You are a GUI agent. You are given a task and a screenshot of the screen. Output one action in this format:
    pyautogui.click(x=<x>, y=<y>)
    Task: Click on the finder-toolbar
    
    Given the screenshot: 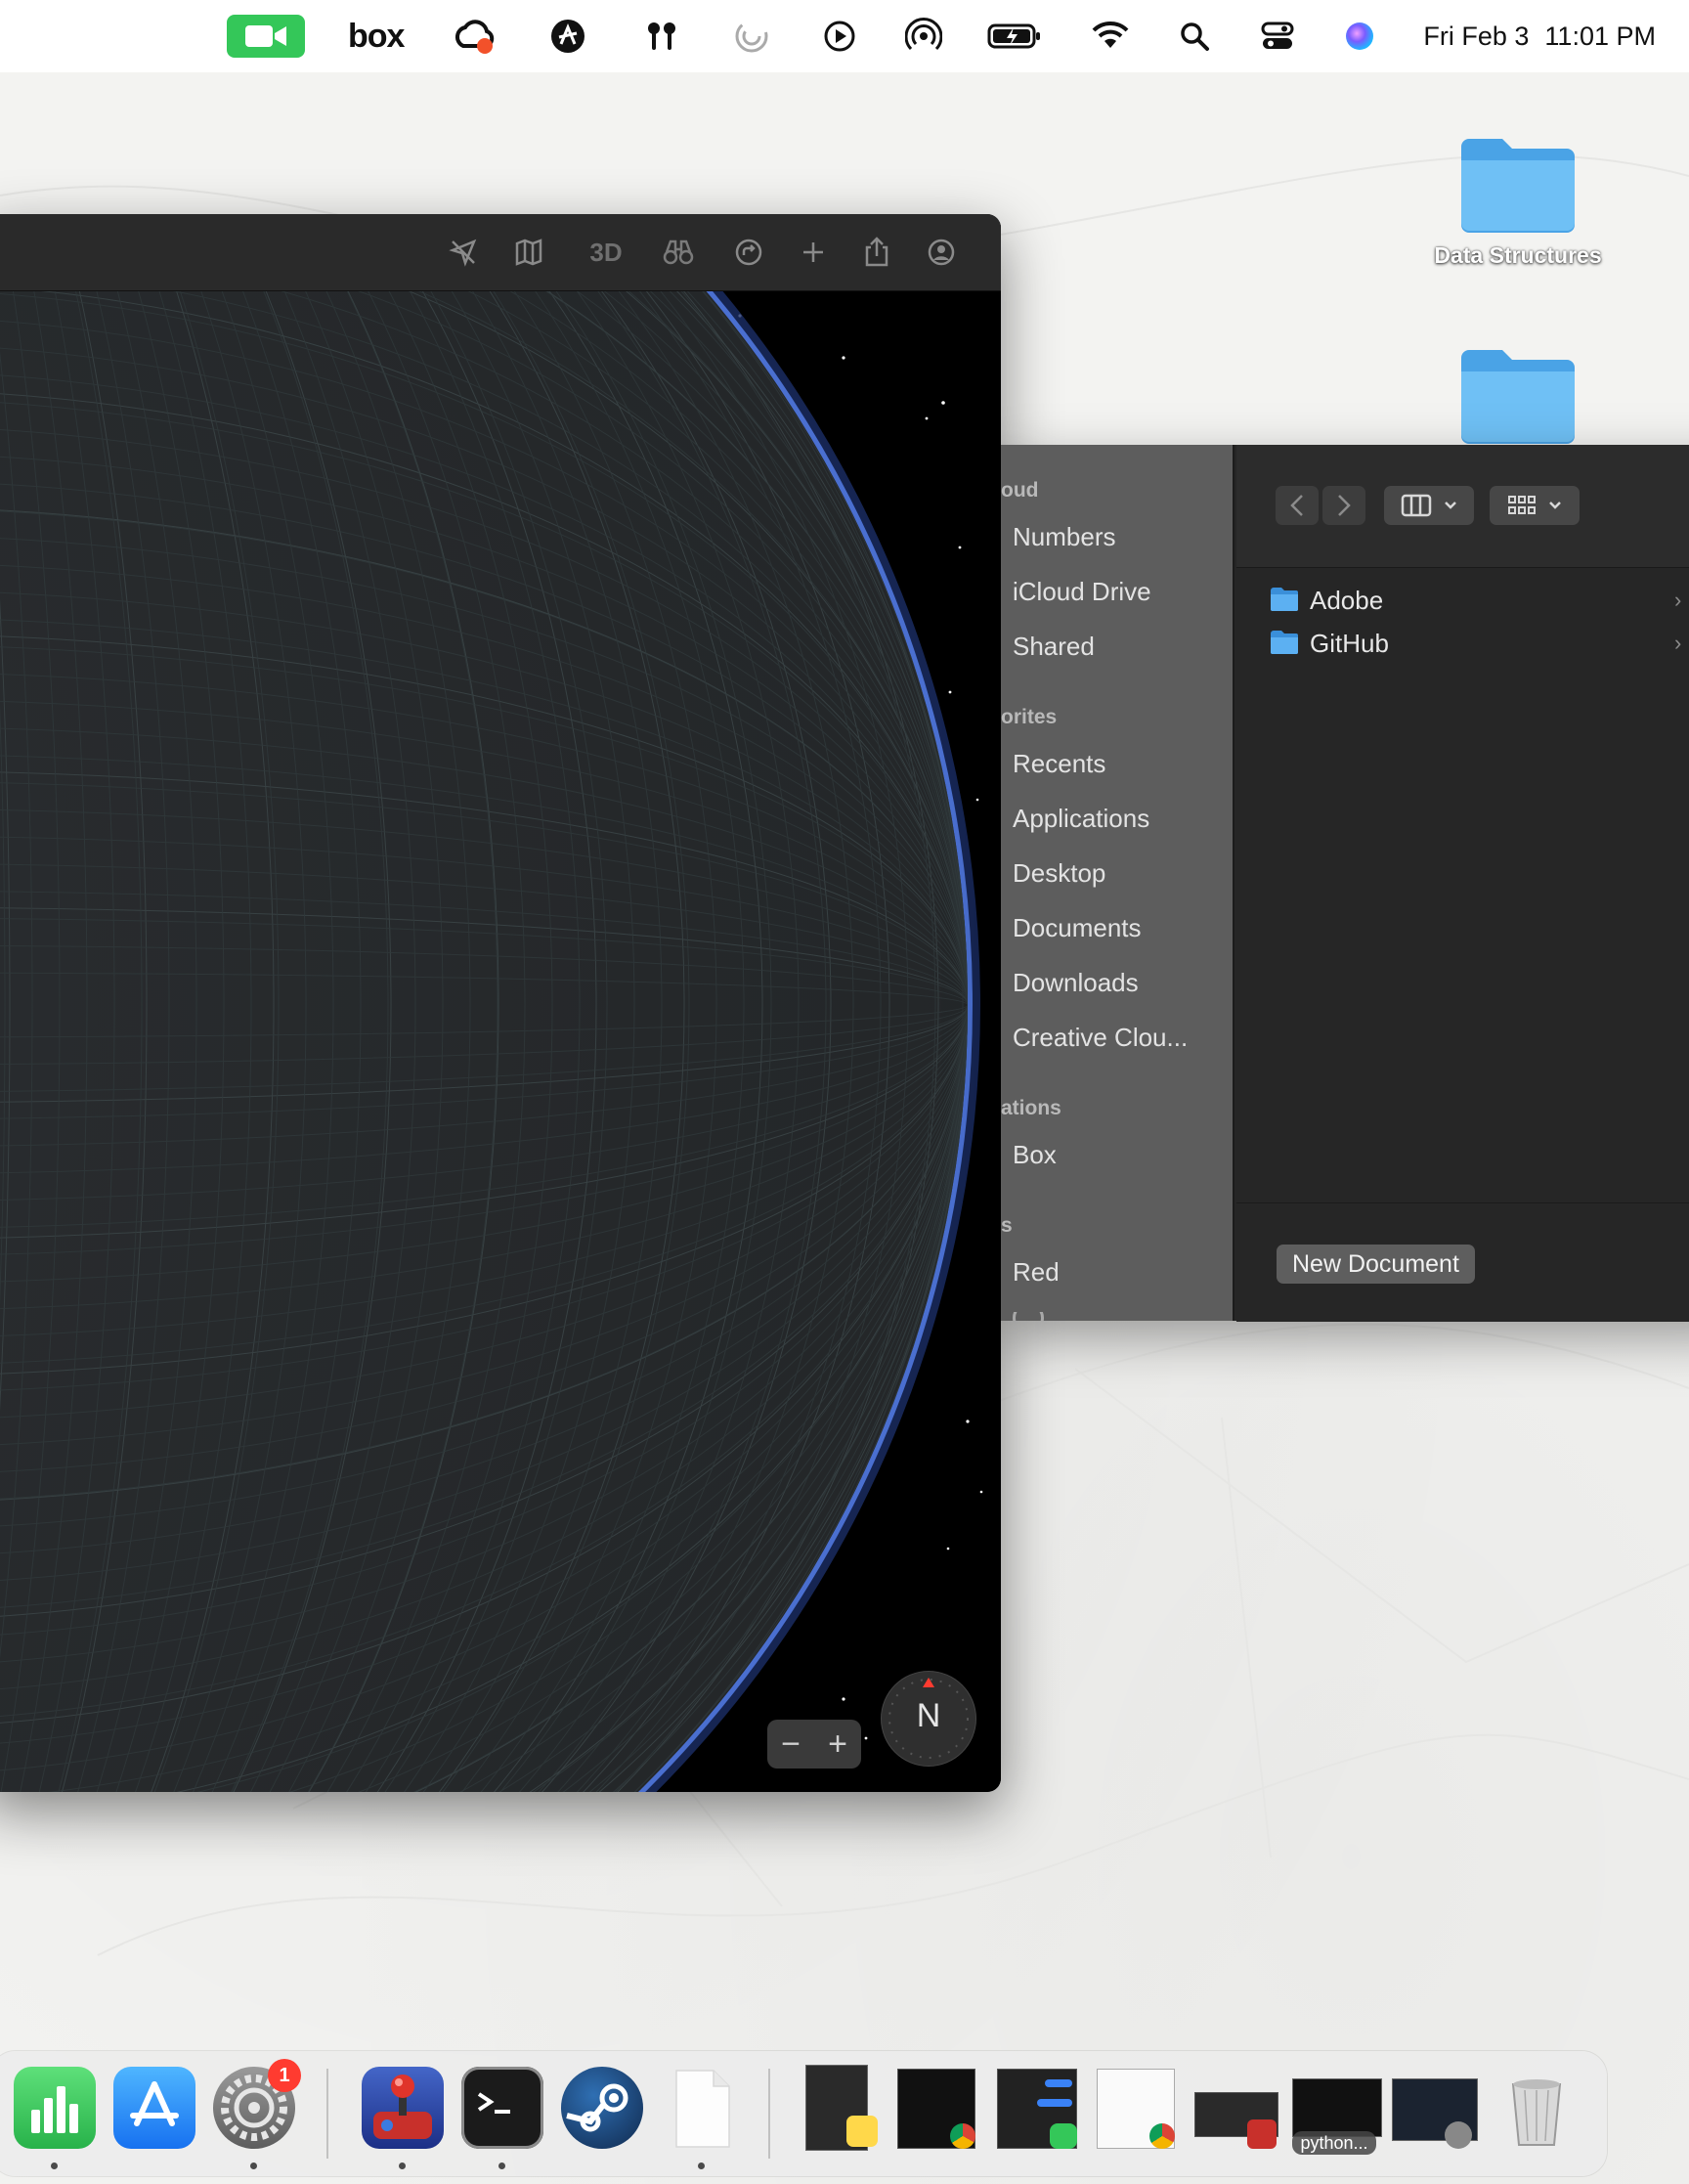 What is the action you would take?
    pyautogui.click(x=1462, y=506)
    